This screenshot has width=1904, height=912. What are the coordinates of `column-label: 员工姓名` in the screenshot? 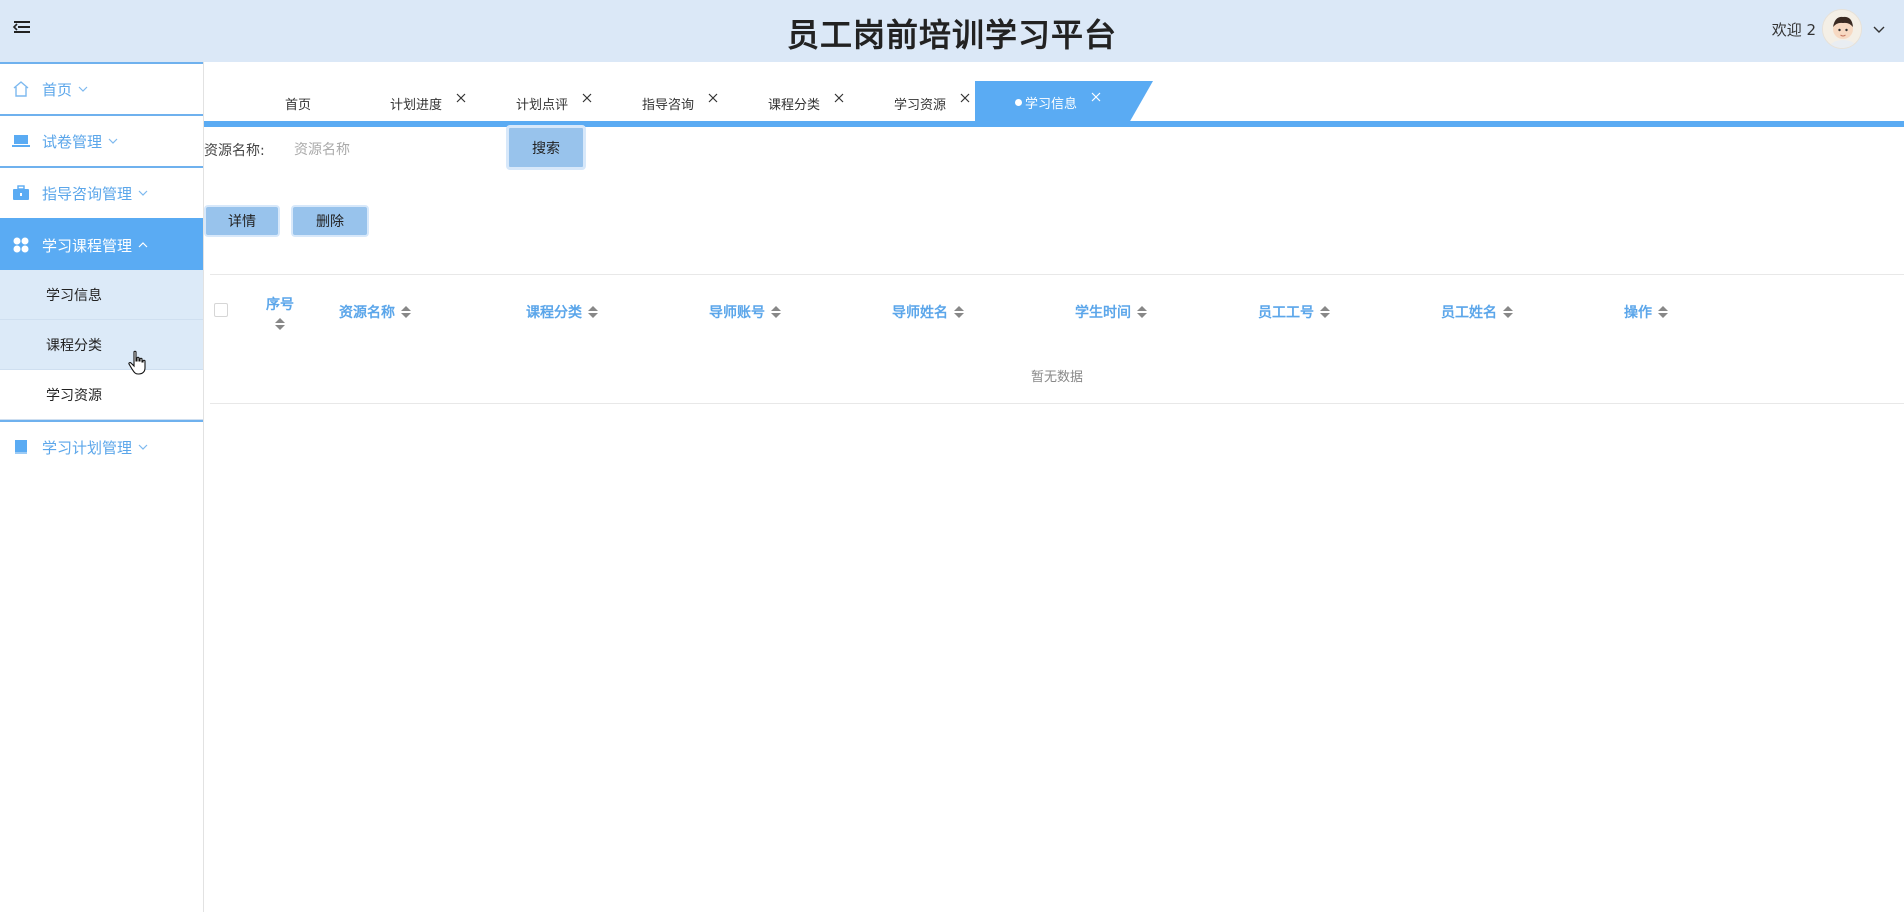 It's located at (1469, 313).